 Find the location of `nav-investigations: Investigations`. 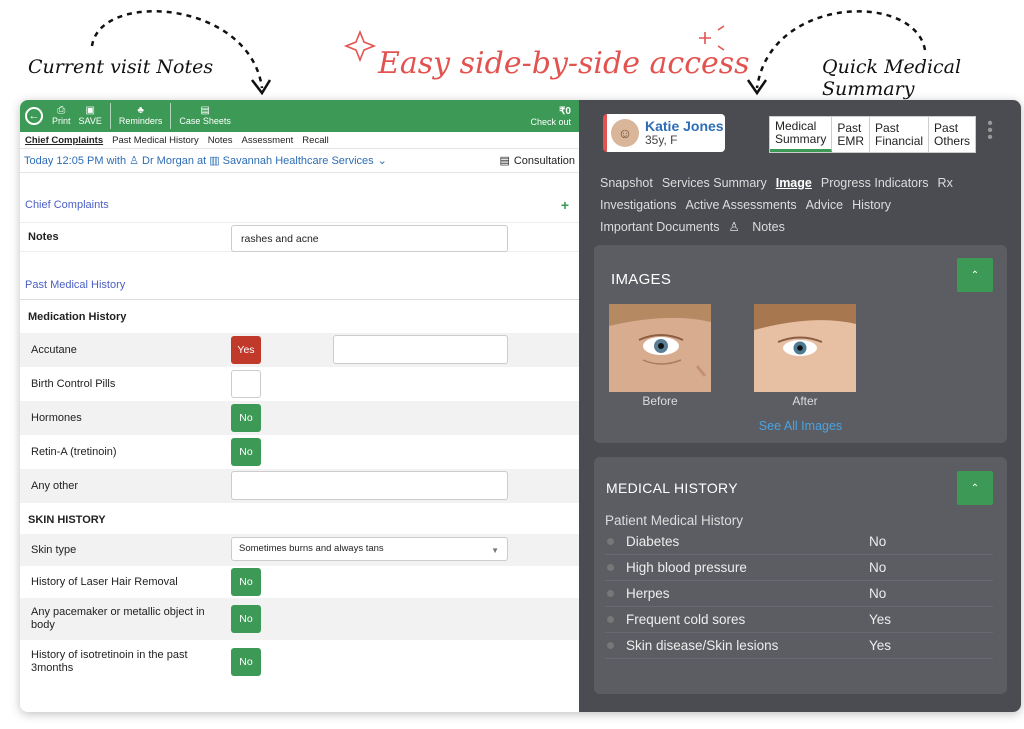

nav-investigations: Investigations is located at coordinates (638, 205).